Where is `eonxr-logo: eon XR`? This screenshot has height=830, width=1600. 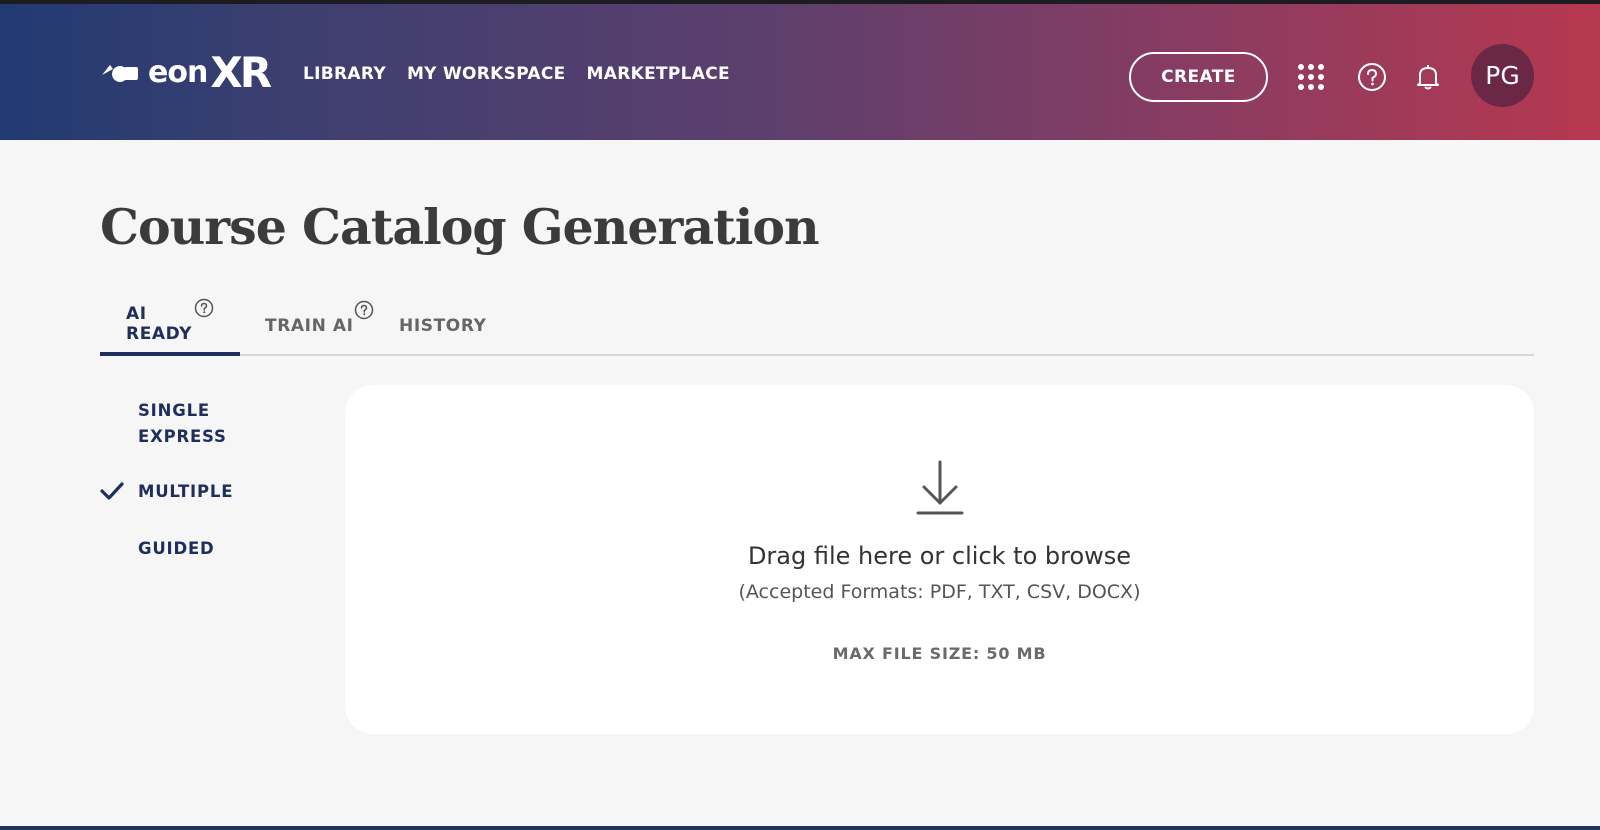
eonxr-logo: eon XR is located at coordinates (186, 72).